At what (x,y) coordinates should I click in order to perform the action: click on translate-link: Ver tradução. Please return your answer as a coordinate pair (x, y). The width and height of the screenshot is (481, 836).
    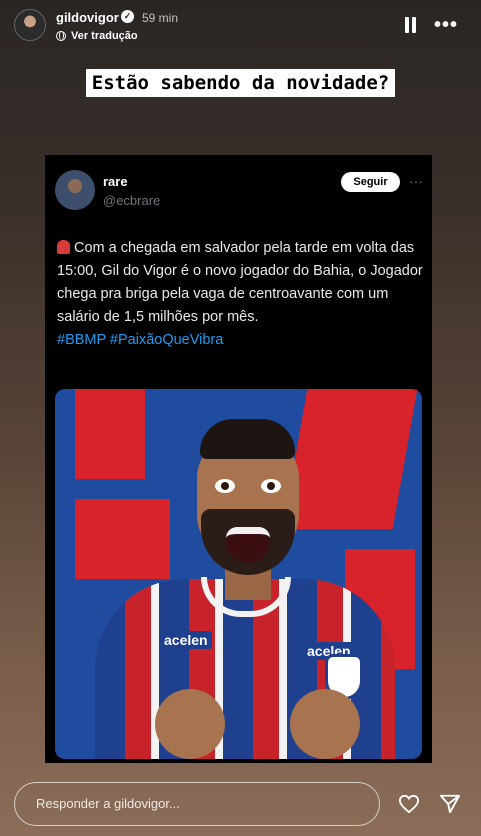
    Looking at the image, I should click on (97, 36).